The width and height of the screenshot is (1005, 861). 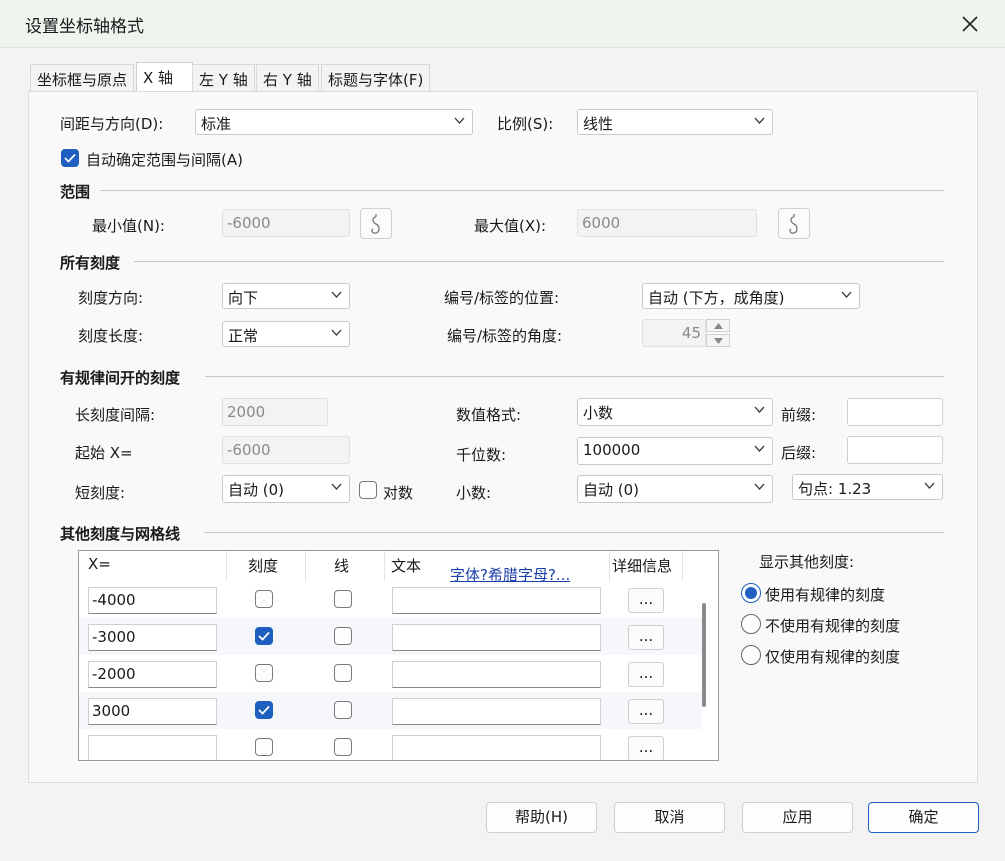 What do you see at coordinates (152, 711) in the screenshot?
I see `x-value-input: 3000` at bounding box center [152, 711].